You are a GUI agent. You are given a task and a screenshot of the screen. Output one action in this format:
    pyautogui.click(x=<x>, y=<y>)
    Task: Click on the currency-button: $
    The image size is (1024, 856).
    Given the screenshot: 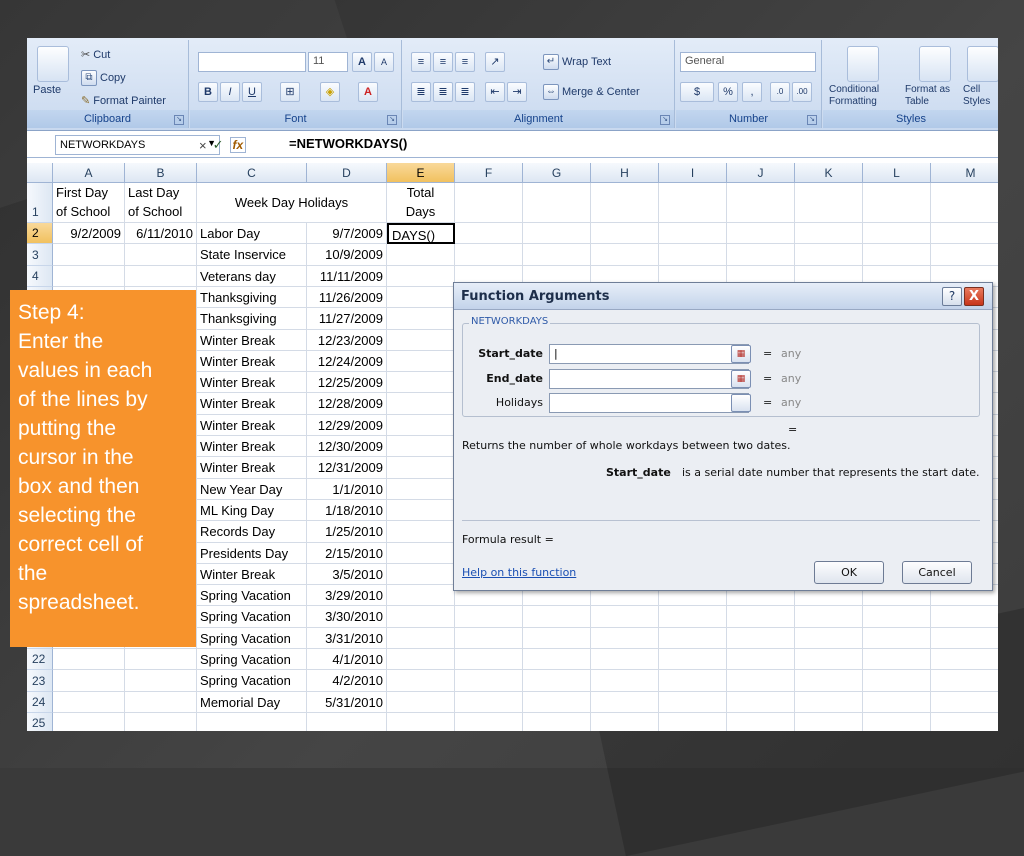 What is the action you would take?
    pyautogui.click(x=697, y=92)
    